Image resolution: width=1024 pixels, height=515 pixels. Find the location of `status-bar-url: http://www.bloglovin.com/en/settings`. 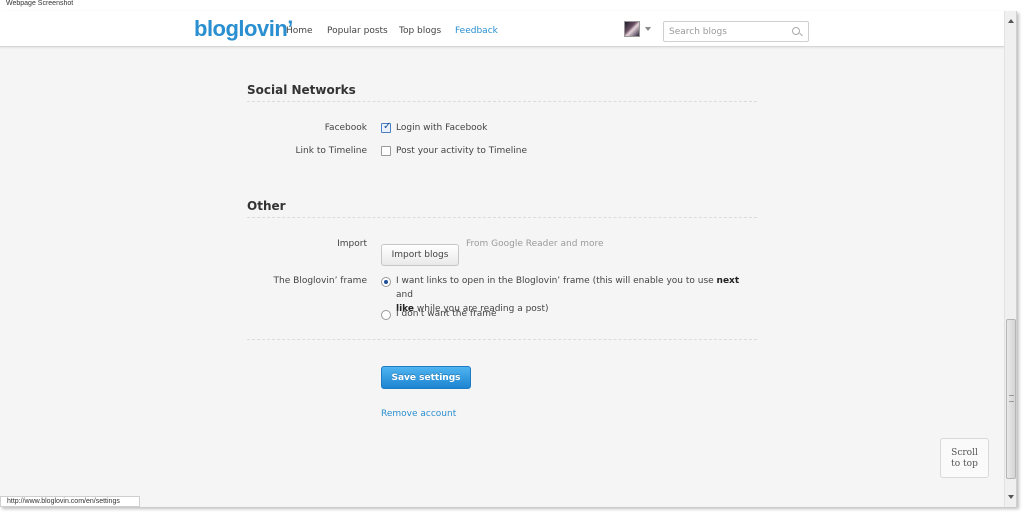

status-bar-url: http://www.bloglovin.com/en/settings is located at coordinates (70, 501).